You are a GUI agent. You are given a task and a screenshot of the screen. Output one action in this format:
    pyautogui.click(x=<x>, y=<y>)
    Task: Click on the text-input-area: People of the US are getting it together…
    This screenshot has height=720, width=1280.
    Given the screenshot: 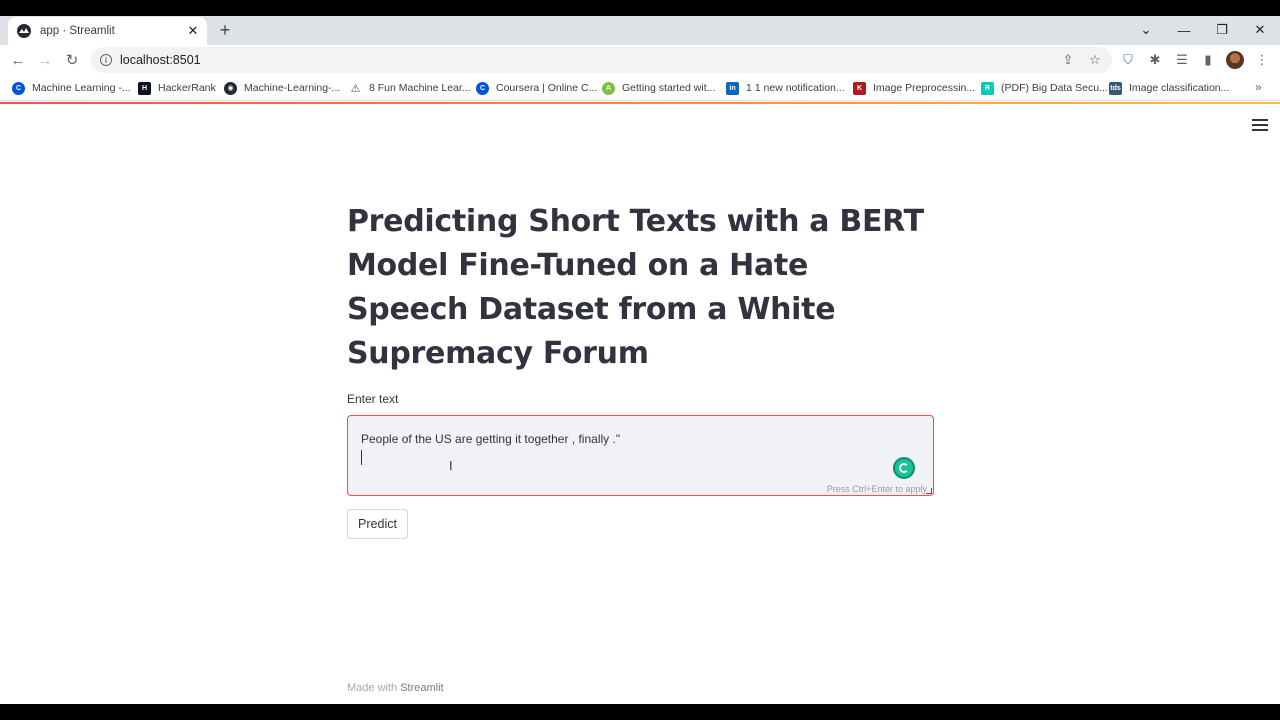 What is the action you would take?
    pyautogui.click(x=640, y=455)
    